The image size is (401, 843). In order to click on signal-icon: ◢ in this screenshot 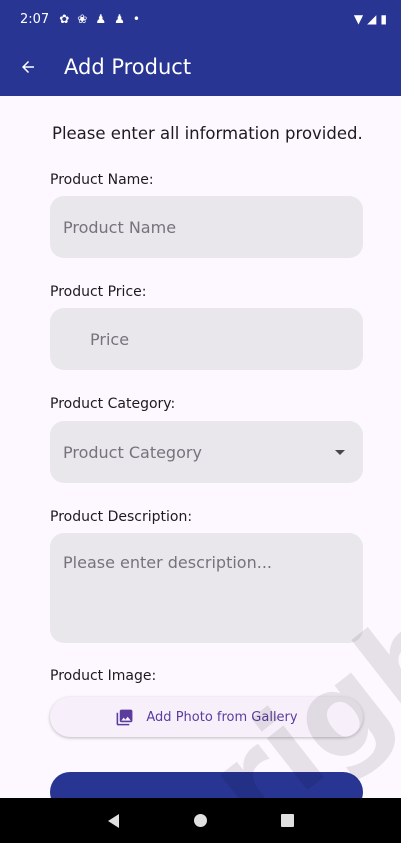, I will do `click(372, 19)`.